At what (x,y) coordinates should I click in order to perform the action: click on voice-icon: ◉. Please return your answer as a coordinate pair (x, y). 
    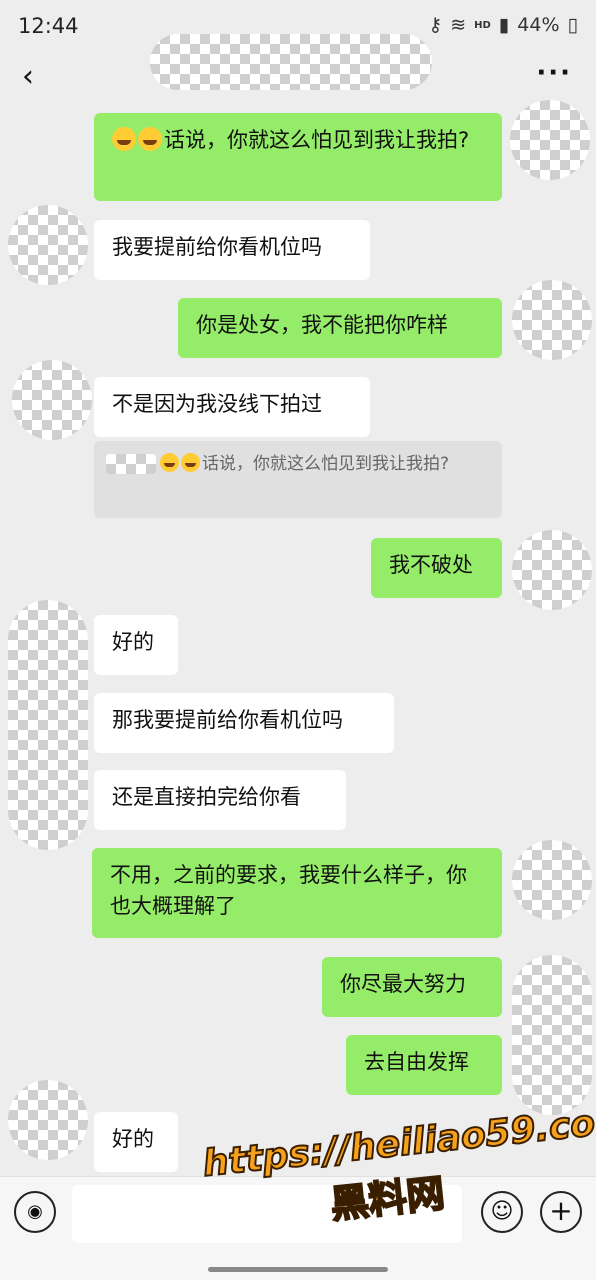
    Looking at the image, I should click on (35, 1211).